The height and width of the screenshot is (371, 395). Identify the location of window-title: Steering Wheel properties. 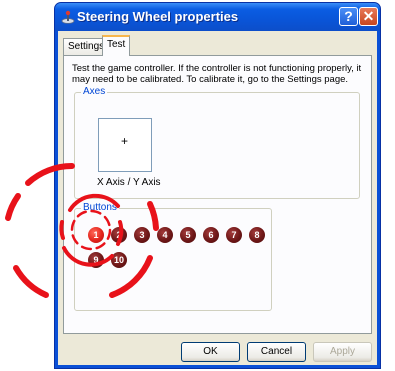
(158, 16).